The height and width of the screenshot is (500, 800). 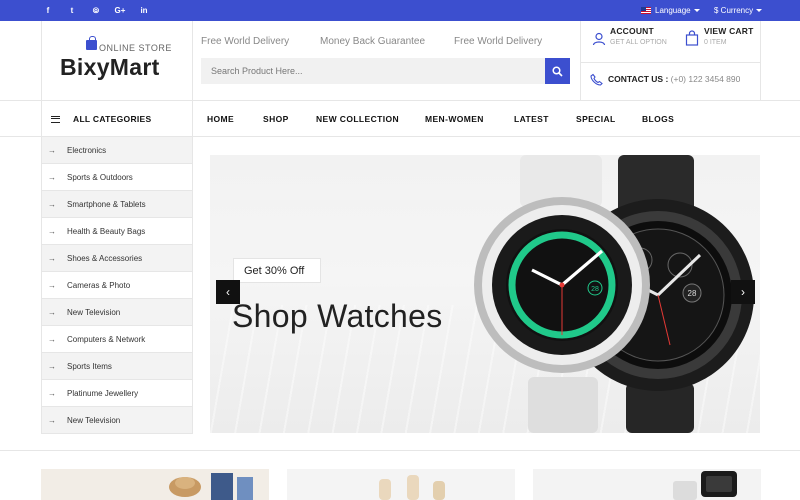 I want to click on category-item: → Computers & Network, so click(x=117, y=339).